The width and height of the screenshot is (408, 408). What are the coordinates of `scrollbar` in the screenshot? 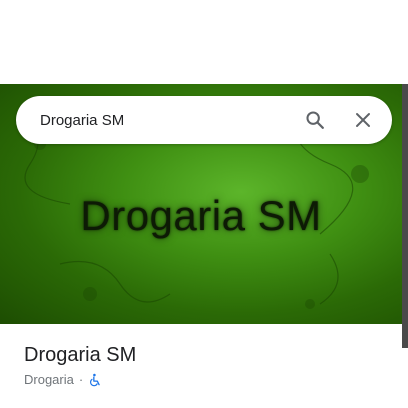 It's located at (405, 216).